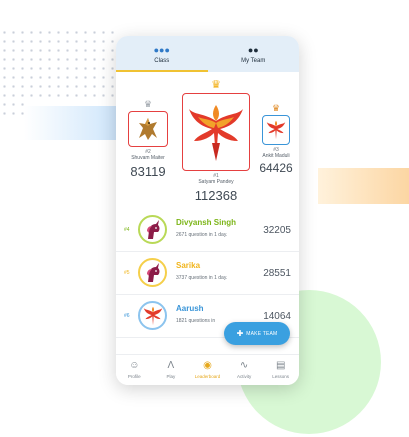 Image resolution: width=409 pixels, height=437 pixels. I want to click on tab-label: Class, so click(162, 60).